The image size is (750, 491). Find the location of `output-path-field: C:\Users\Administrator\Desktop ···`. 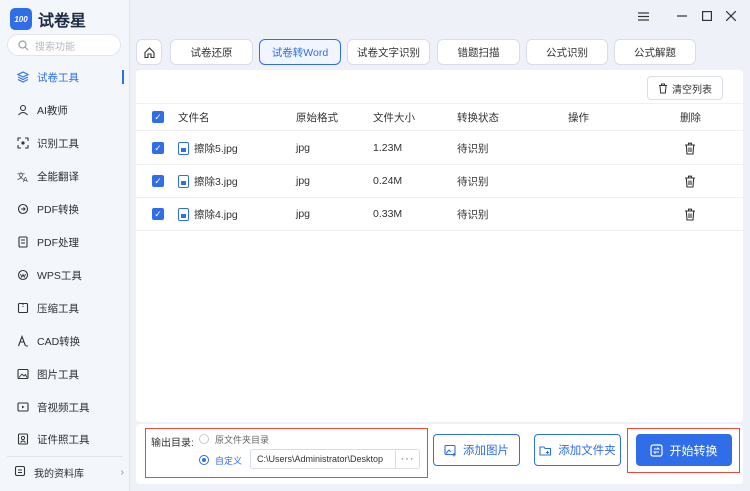

output-path-field: C:\Users\Administrator\Desktop ··· is located at coordinates (335, 459).